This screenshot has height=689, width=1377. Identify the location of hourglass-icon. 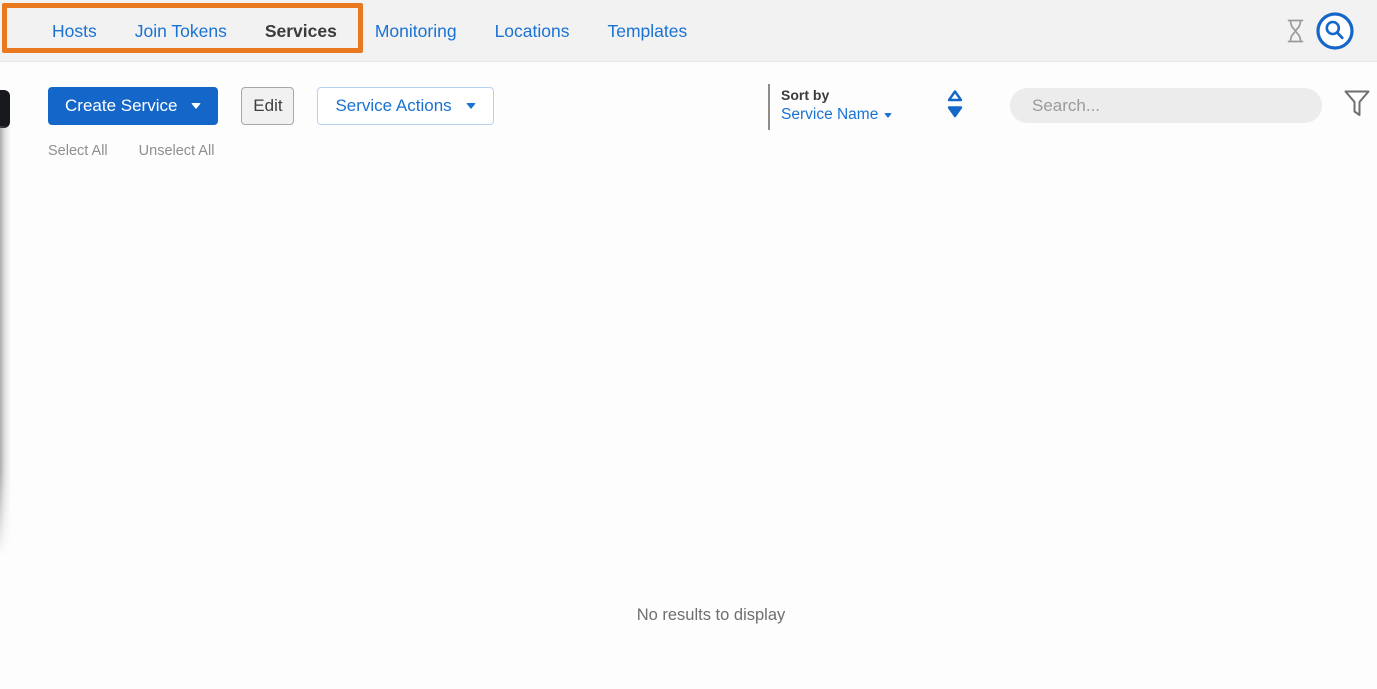
(1295, 31).